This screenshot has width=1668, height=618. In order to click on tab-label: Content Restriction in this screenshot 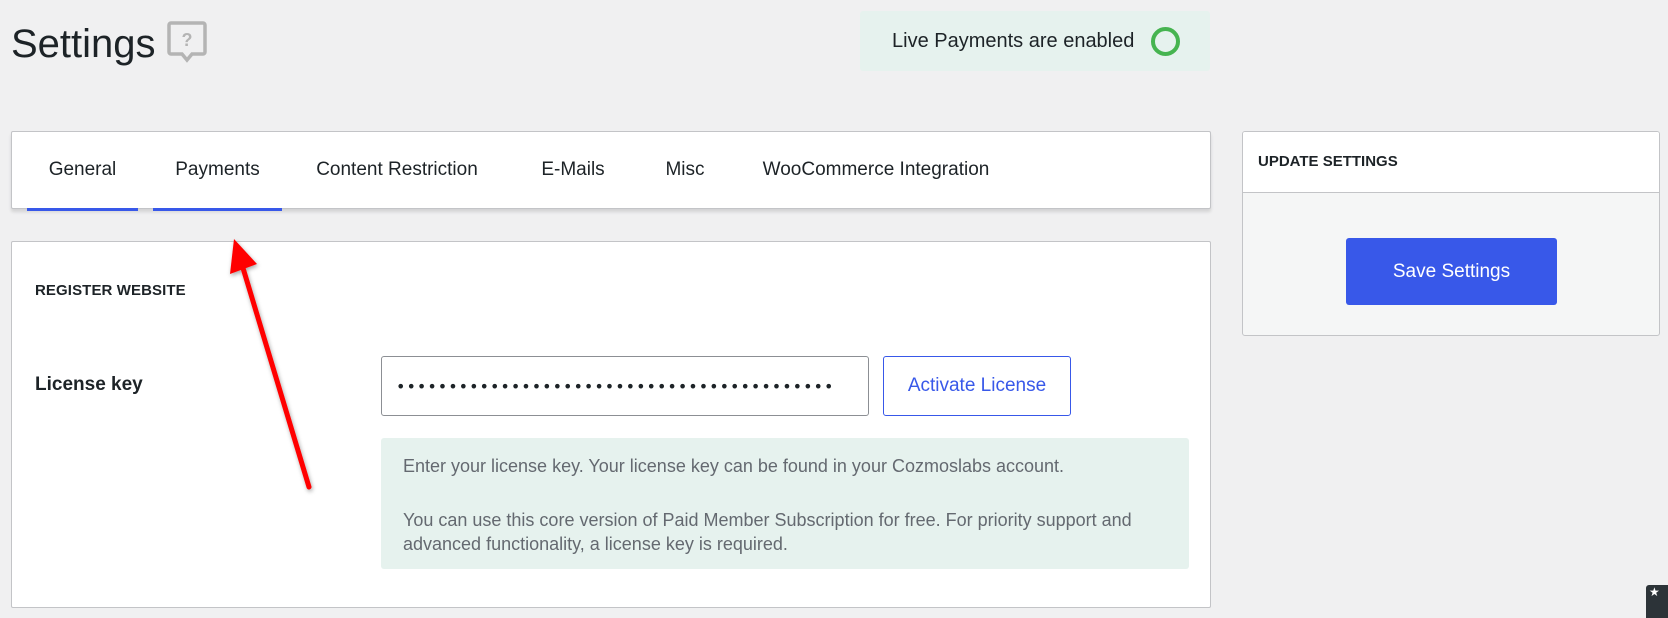, I will do `click(397, 169)`.